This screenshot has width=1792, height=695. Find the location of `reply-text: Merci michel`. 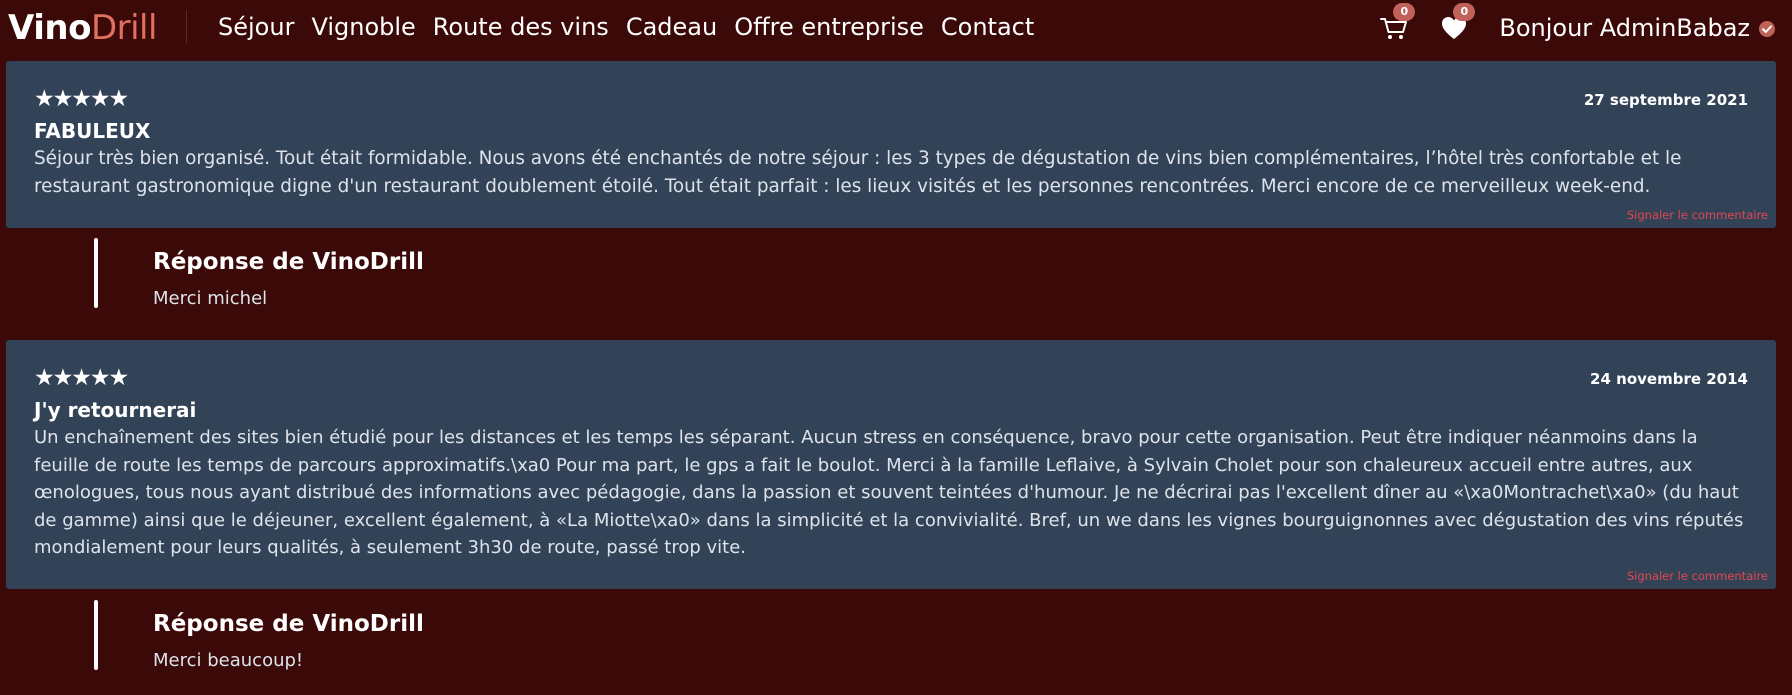

reply-text: Merci michel is located at coordinates (210, 298).